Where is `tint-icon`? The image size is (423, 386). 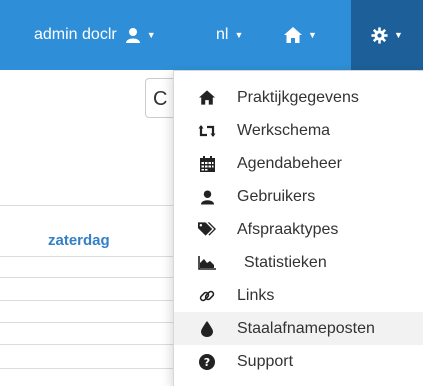
tint-icon is located at coordinates (207, 329).